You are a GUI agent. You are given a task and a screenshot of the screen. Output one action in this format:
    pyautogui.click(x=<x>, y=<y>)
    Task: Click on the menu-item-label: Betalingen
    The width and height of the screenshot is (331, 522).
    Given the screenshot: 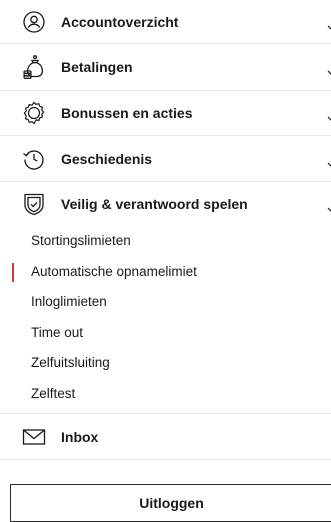 What is the action you would take?
    pyautogui.click(x=97, y=67)
    